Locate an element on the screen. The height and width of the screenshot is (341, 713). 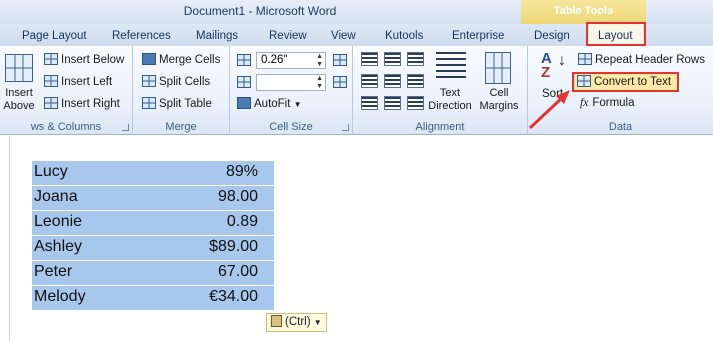
text-direction-icon is located at coordinates (451, 66).